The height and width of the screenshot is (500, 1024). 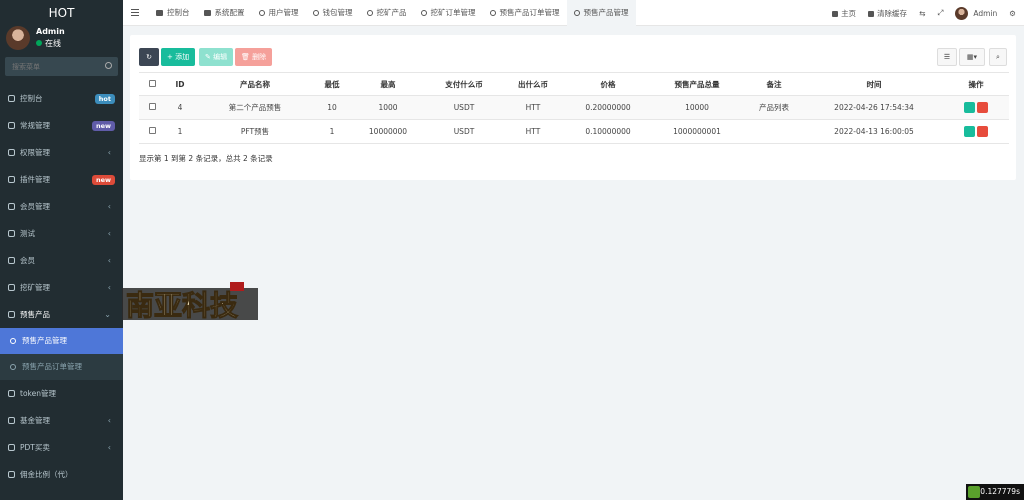 What do you see at coordinates (48, 43) in the screenshot?
I see `user-status: 在线` at bounding box center [48, 43].